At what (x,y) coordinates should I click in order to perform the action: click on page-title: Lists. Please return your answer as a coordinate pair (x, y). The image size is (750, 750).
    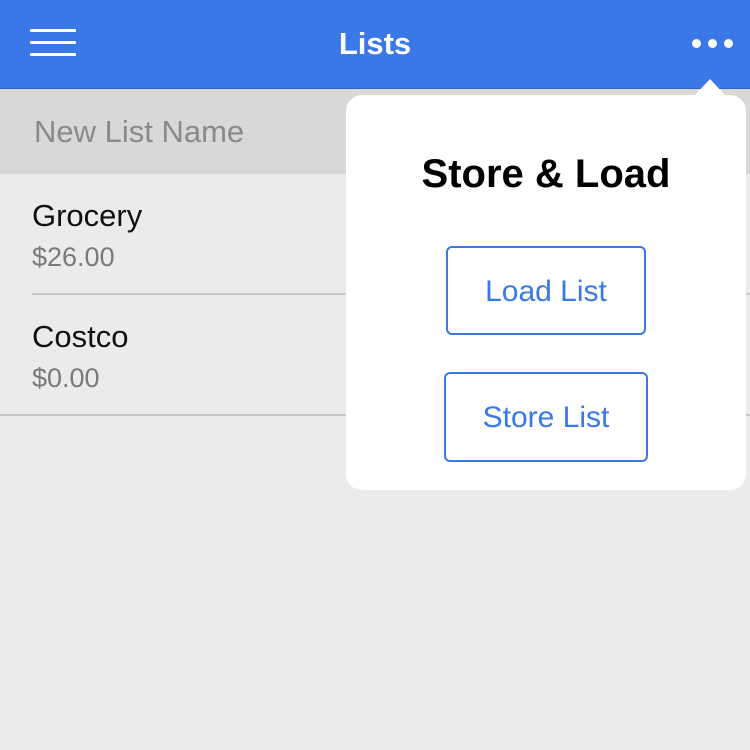
    Looking at the image, I should click on (375, 43).